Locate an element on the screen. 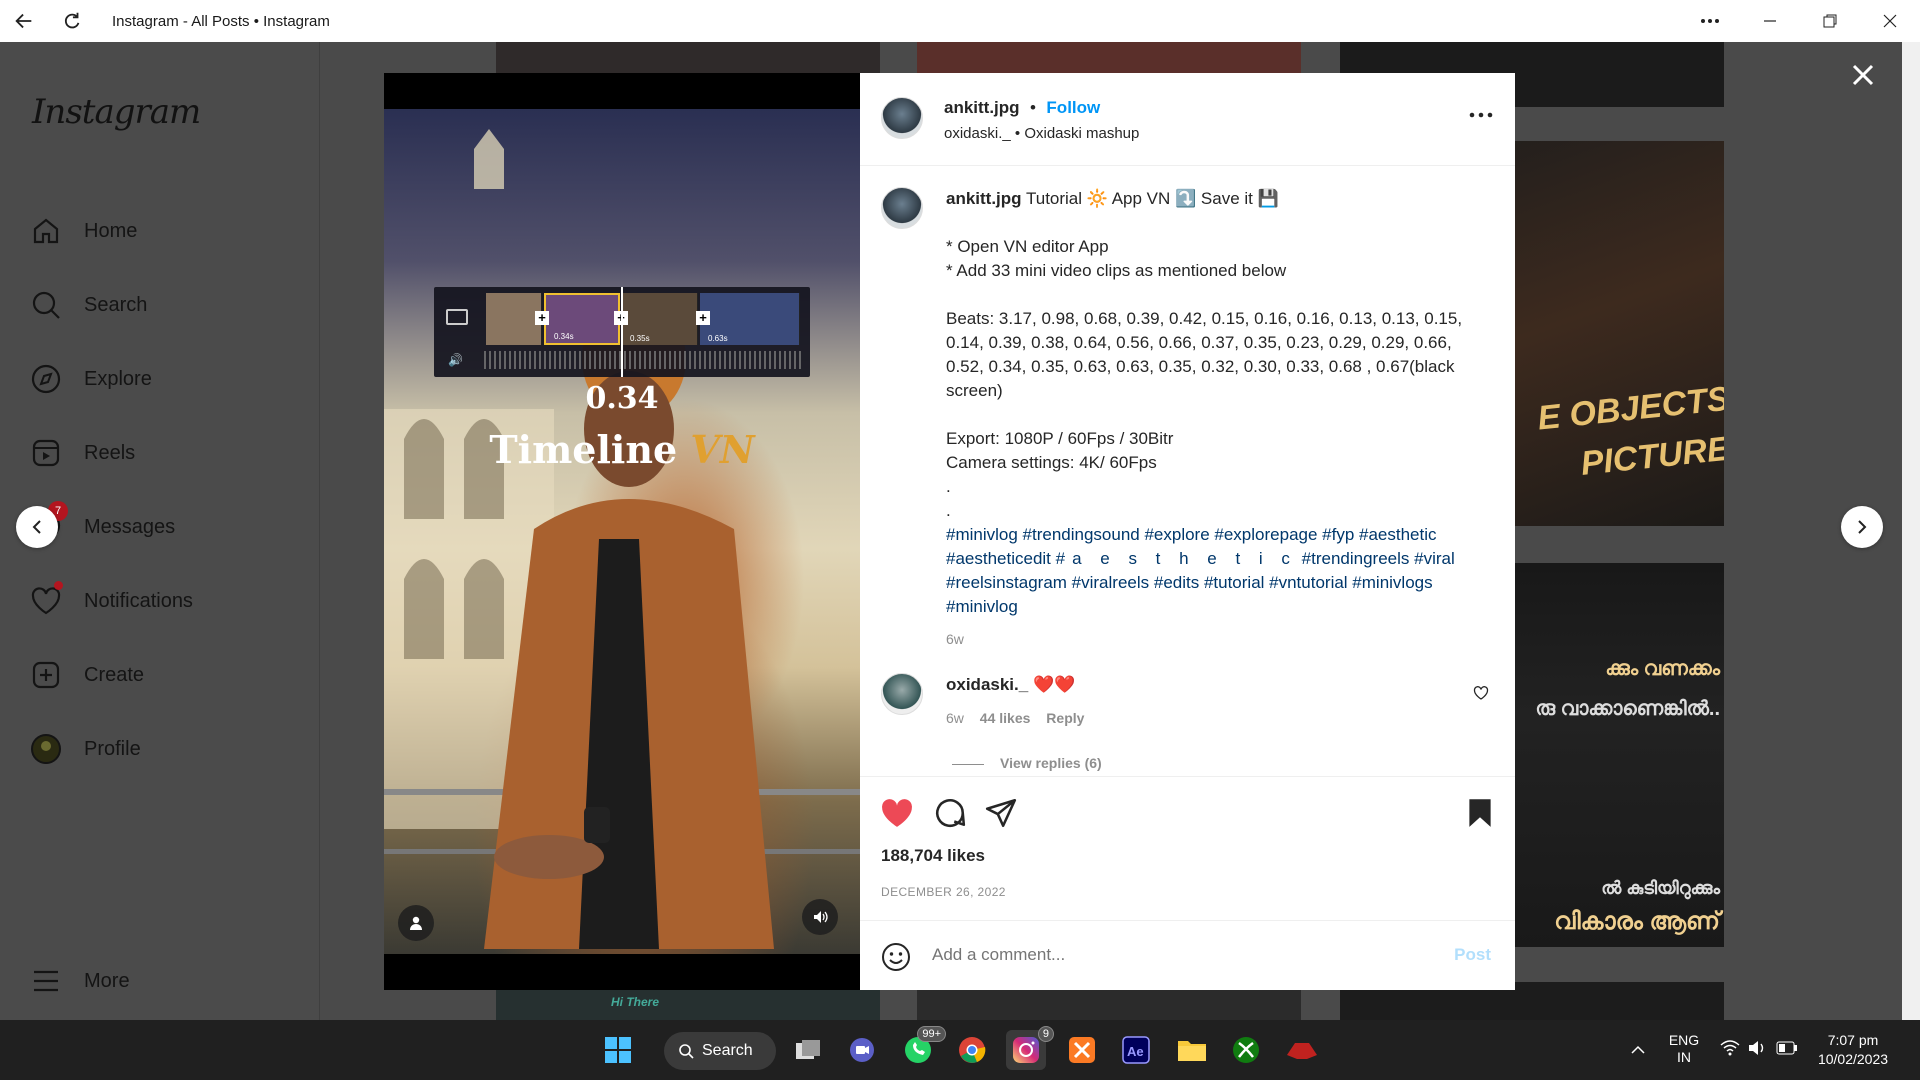 The height and width of the screenshot is (1080, 1920). sidebar-item-home: Home is located at coordinates (165, 231).